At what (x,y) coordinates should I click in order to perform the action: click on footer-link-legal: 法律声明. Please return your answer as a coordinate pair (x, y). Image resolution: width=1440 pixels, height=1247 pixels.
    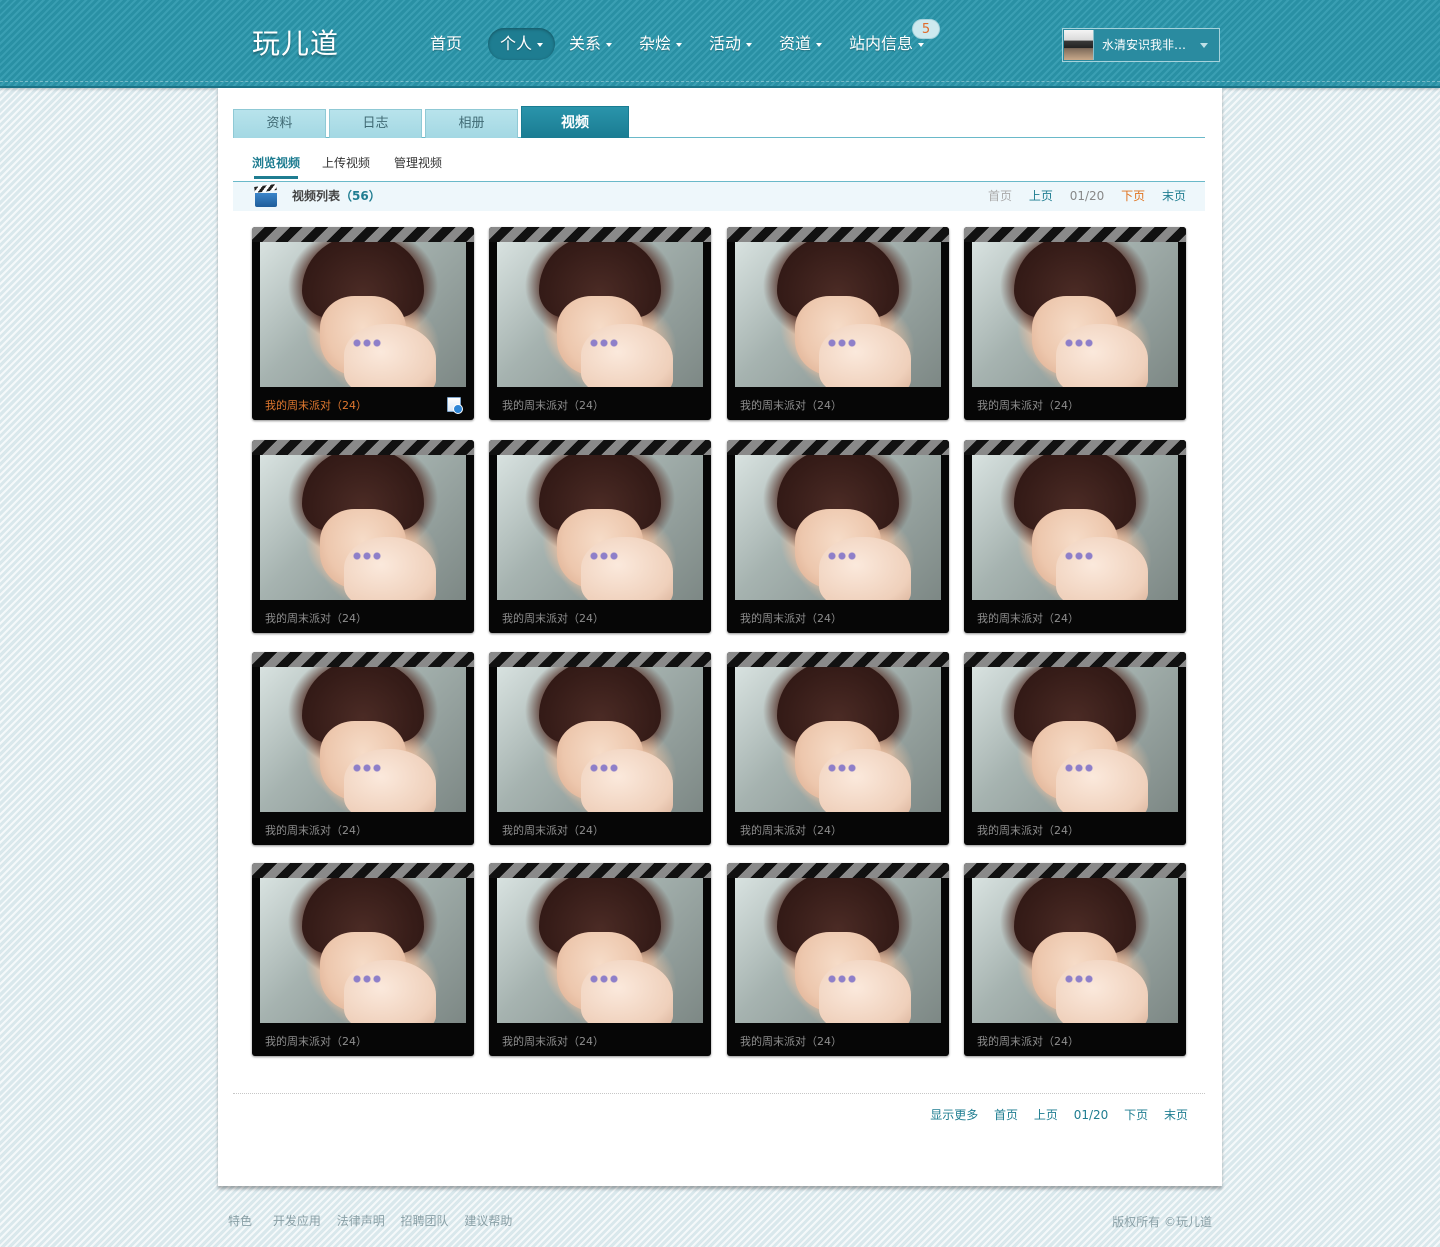
    Looking at the image, I should click on (361, 1221).